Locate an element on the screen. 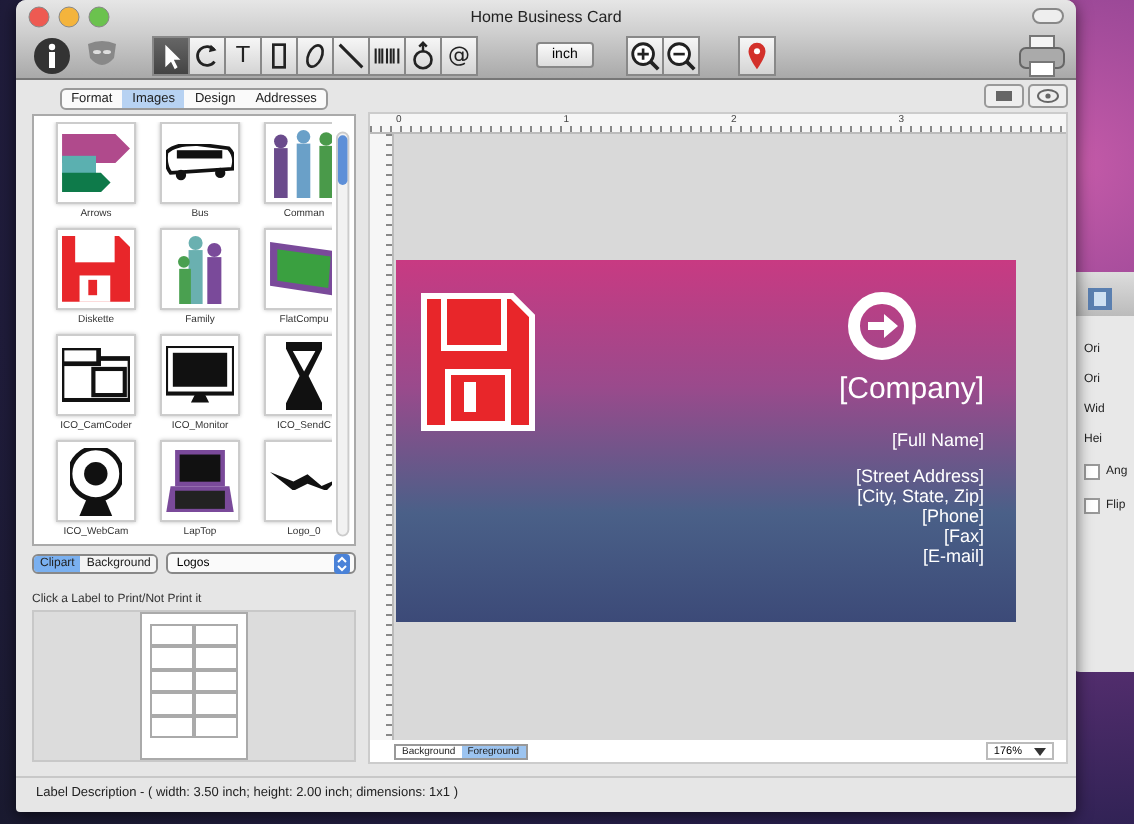 The width and height of the screenshot is (1134, 824). company-text: [Company] is located at coordinates (911, 389).